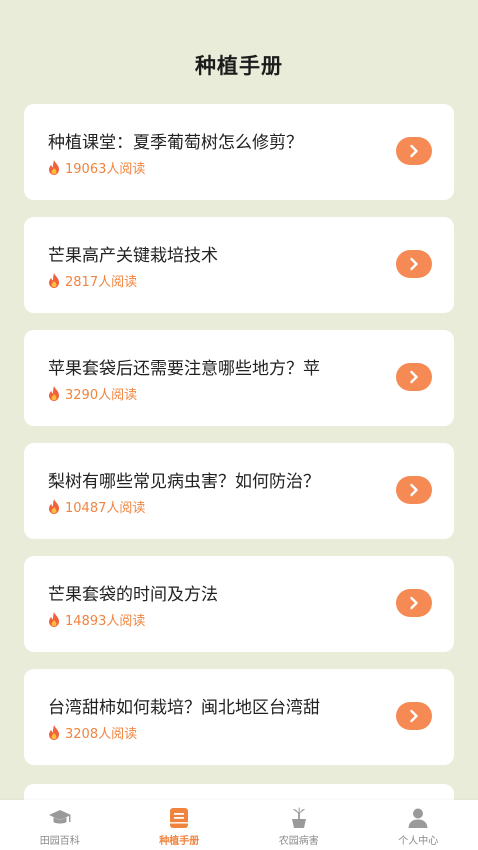 This screenshot has height=850, width=478. I want to click on article-title: 芒果高产关键栽培技术, so click(133, 256).